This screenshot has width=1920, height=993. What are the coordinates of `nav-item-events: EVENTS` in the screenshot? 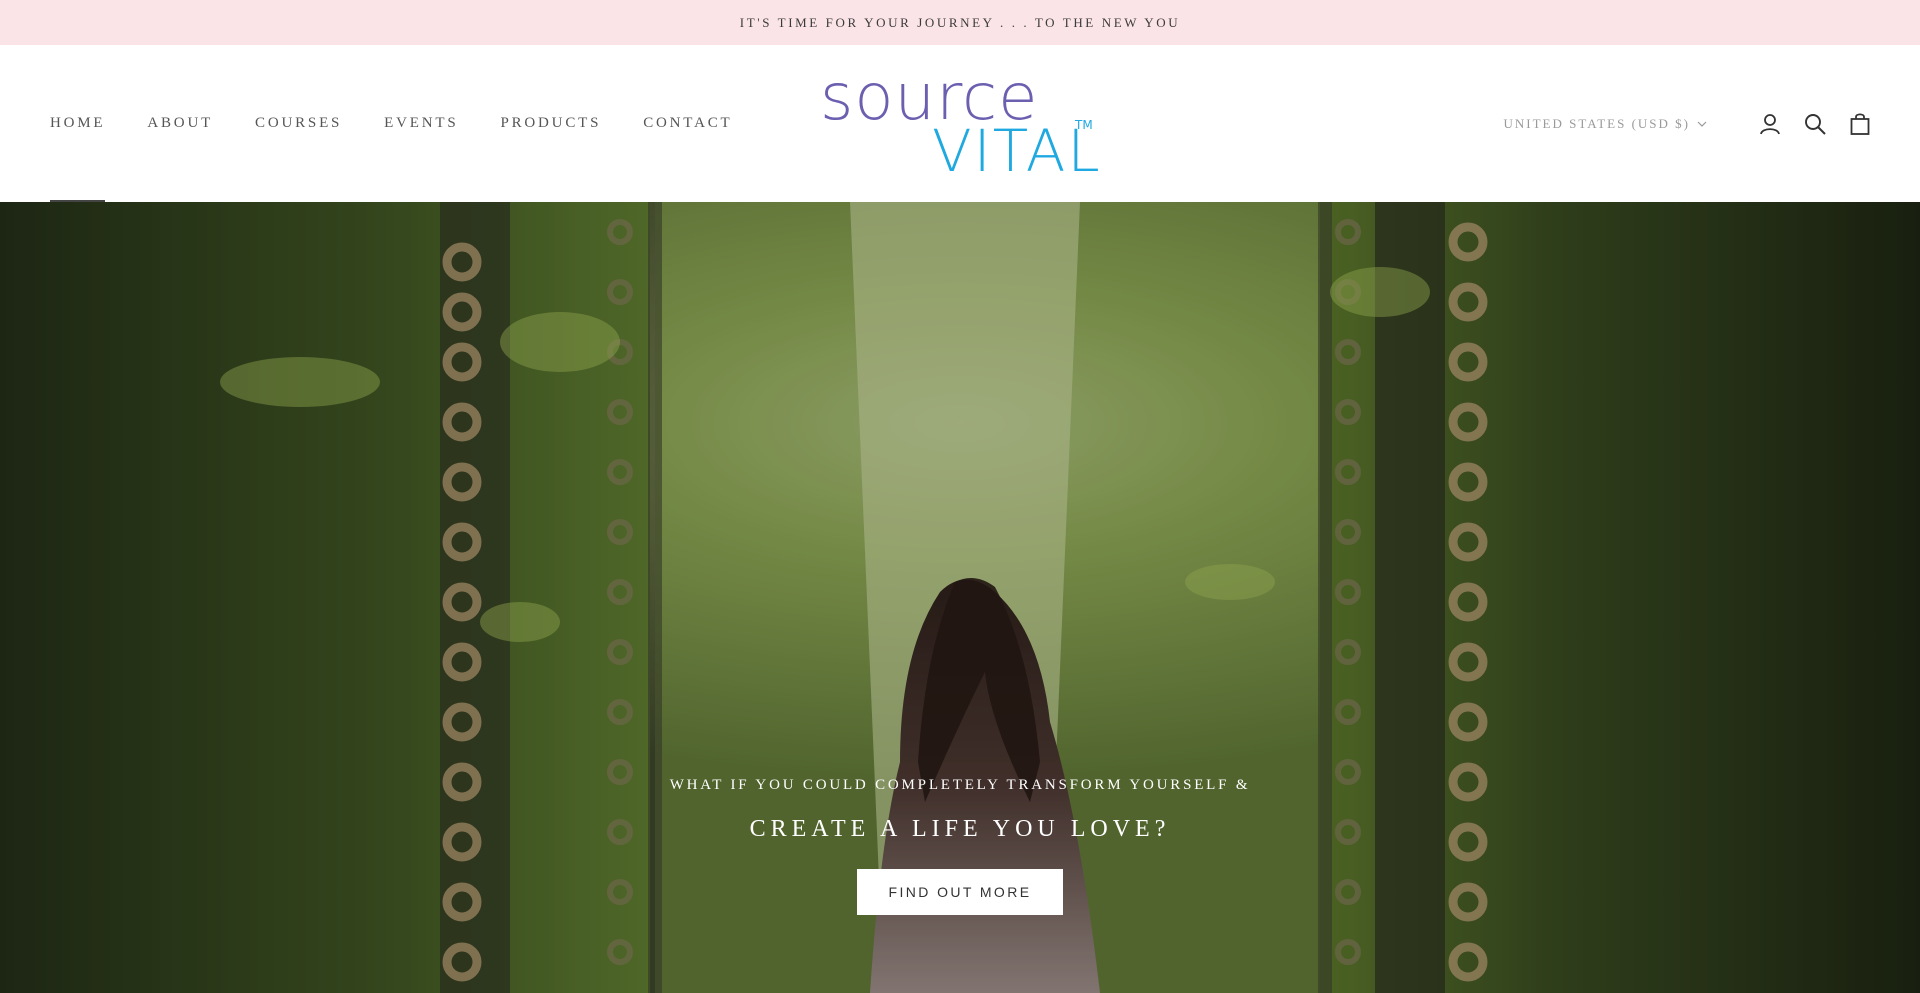 It's located at (421, 123).